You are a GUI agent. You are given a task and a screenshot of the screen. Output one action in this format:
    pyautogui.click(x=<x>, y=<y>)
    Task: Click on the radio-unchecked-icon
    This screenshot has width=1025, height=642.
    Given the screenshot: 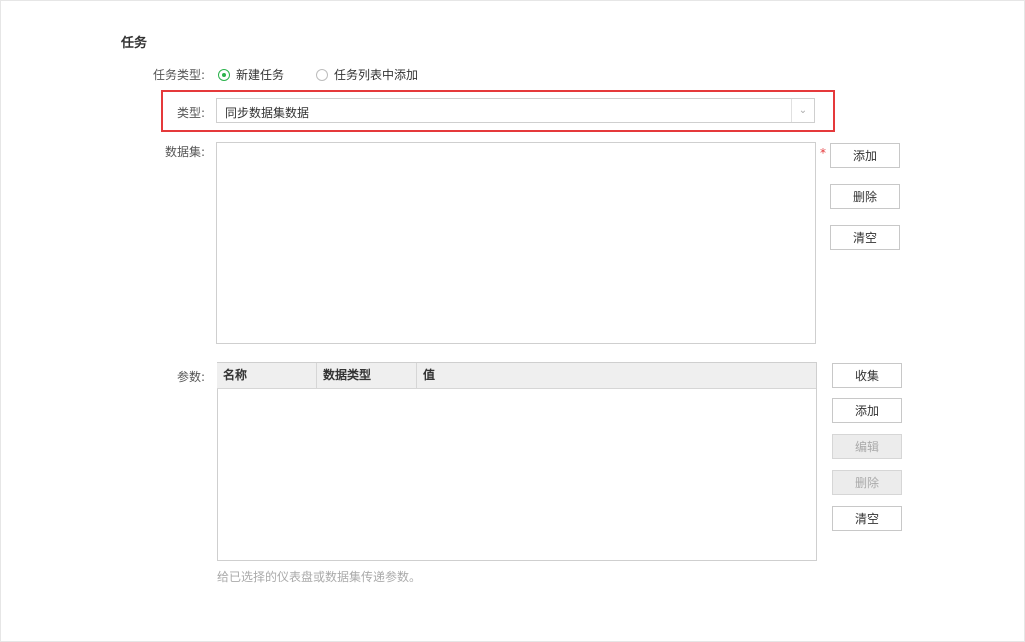 What is the action you would take?
    pyautogui.click(x=322, y=74)
    